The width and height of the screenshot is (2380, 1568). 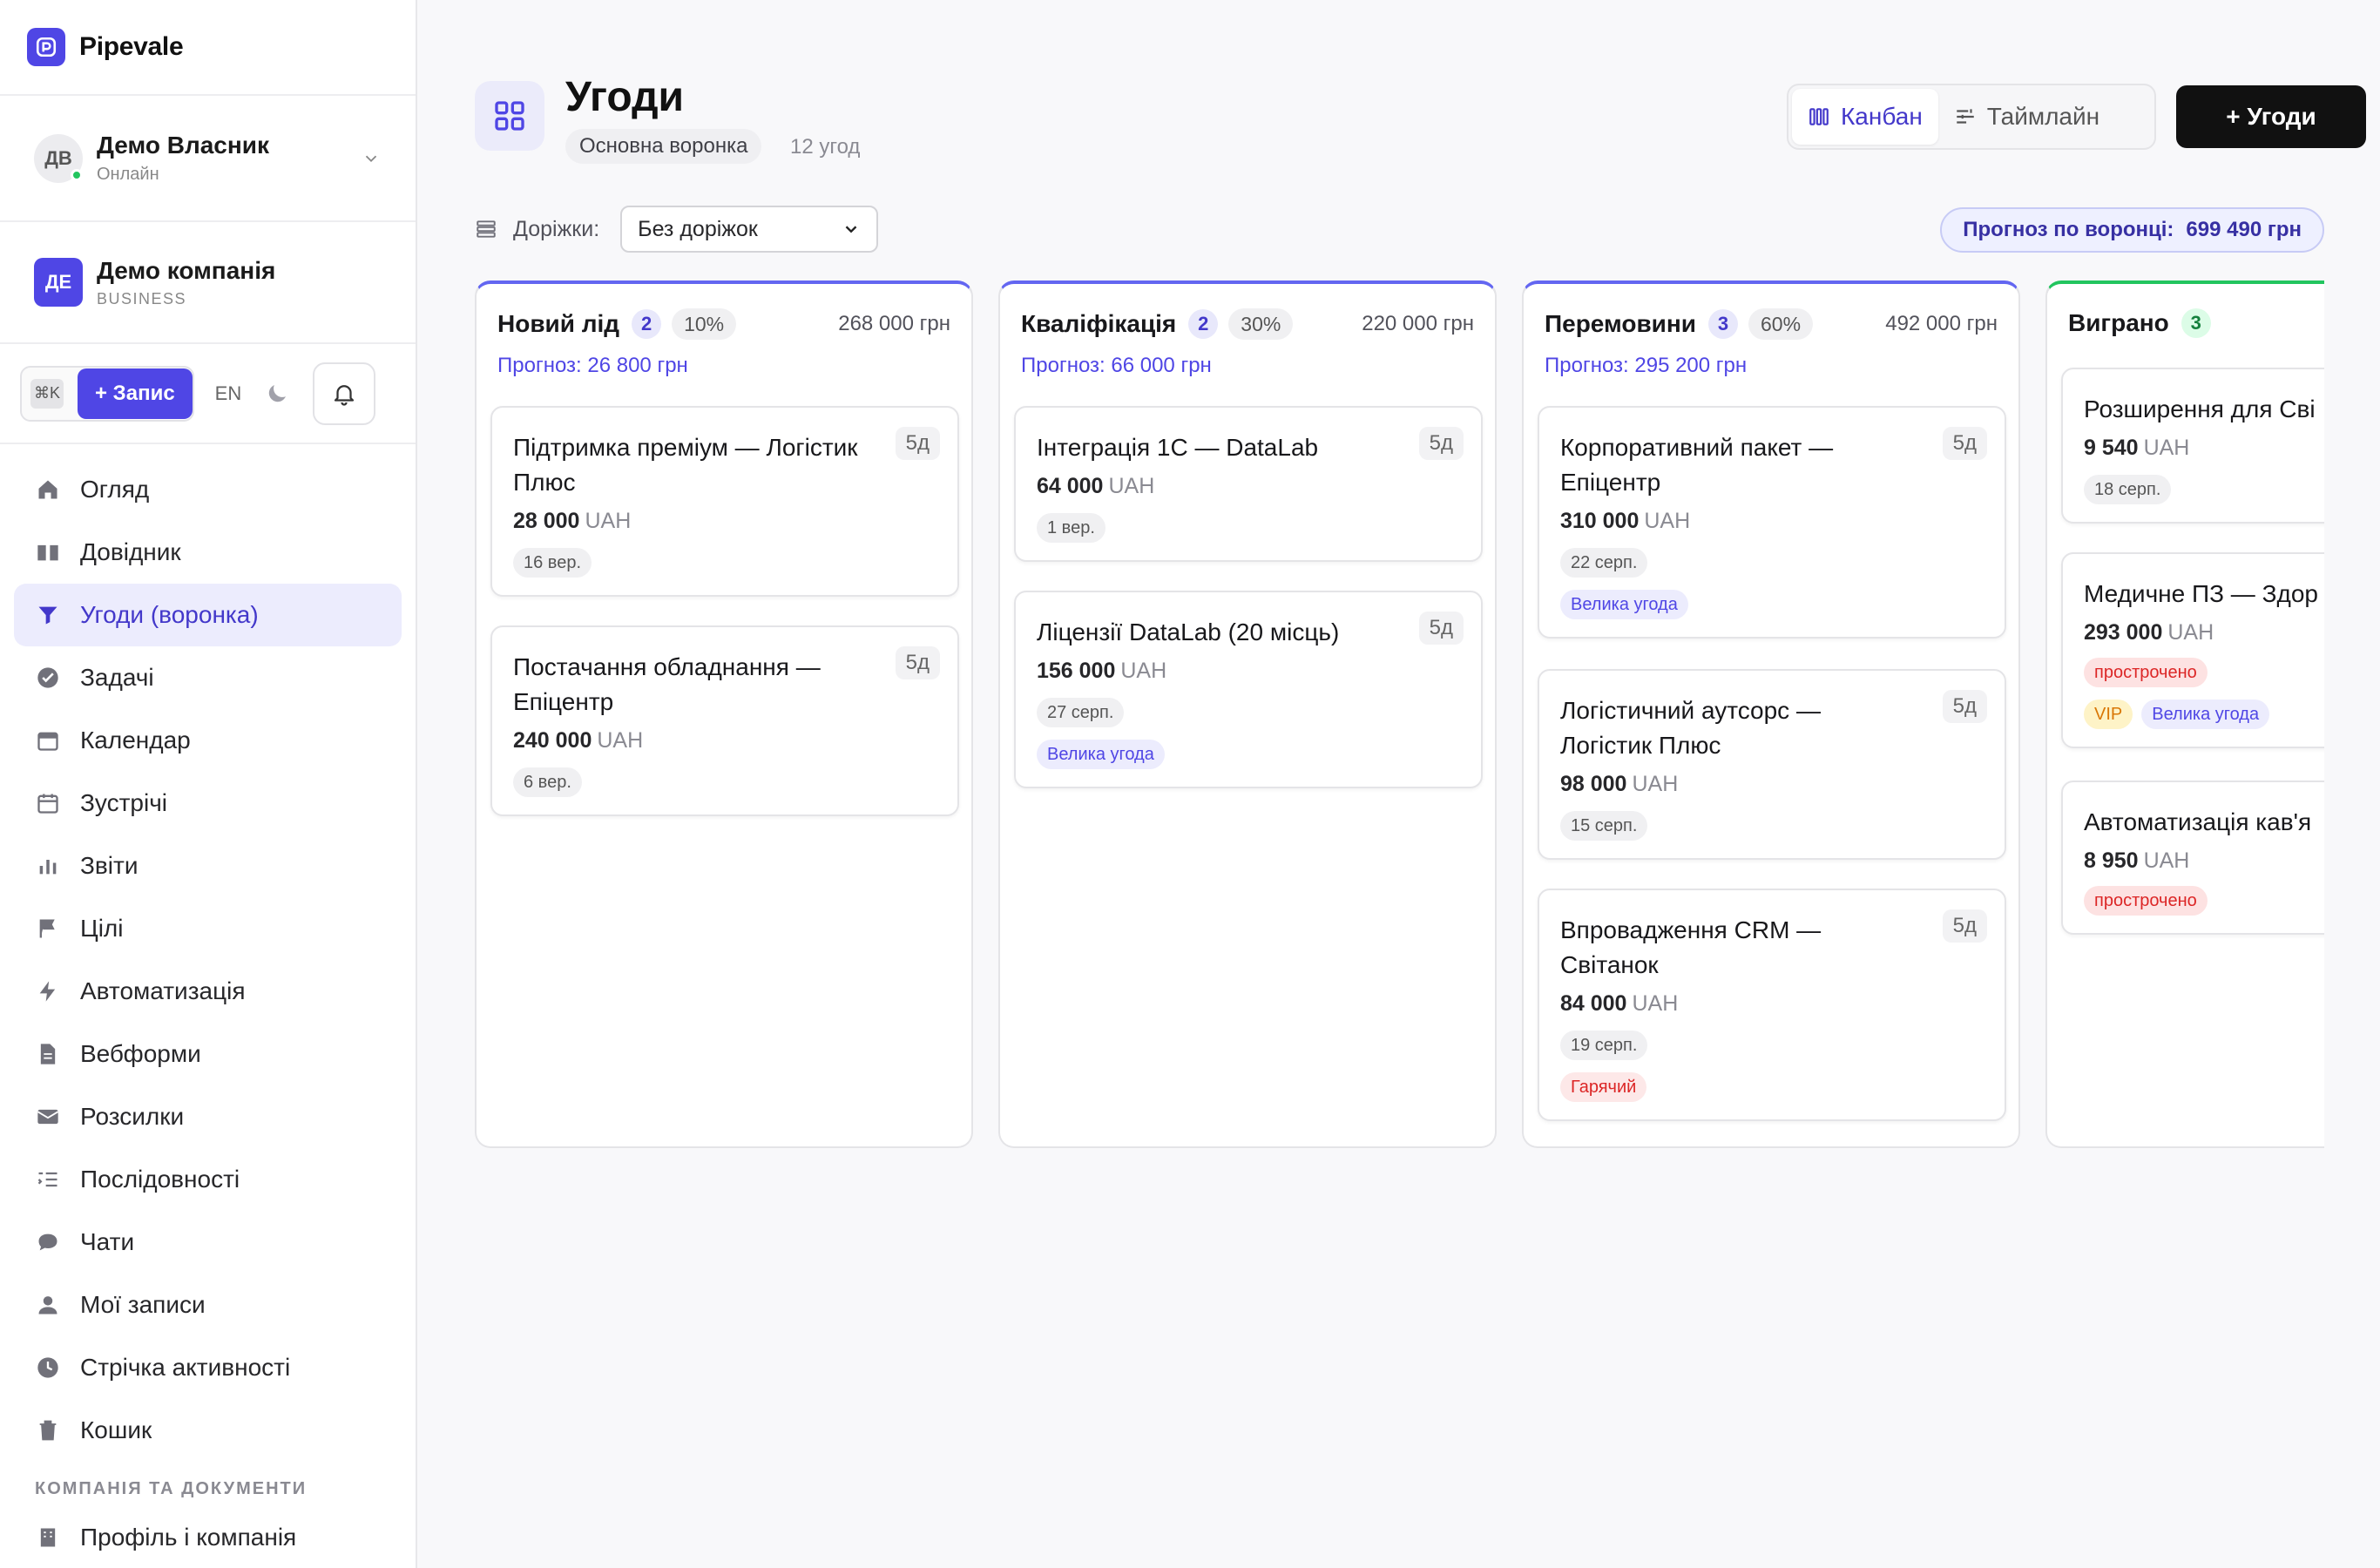 What do you see at coordinates (208, 1368) in the screenshot?
I see `sidebar-item-activity-feed: Стрічка активності` at bounding box center [208, 1368].